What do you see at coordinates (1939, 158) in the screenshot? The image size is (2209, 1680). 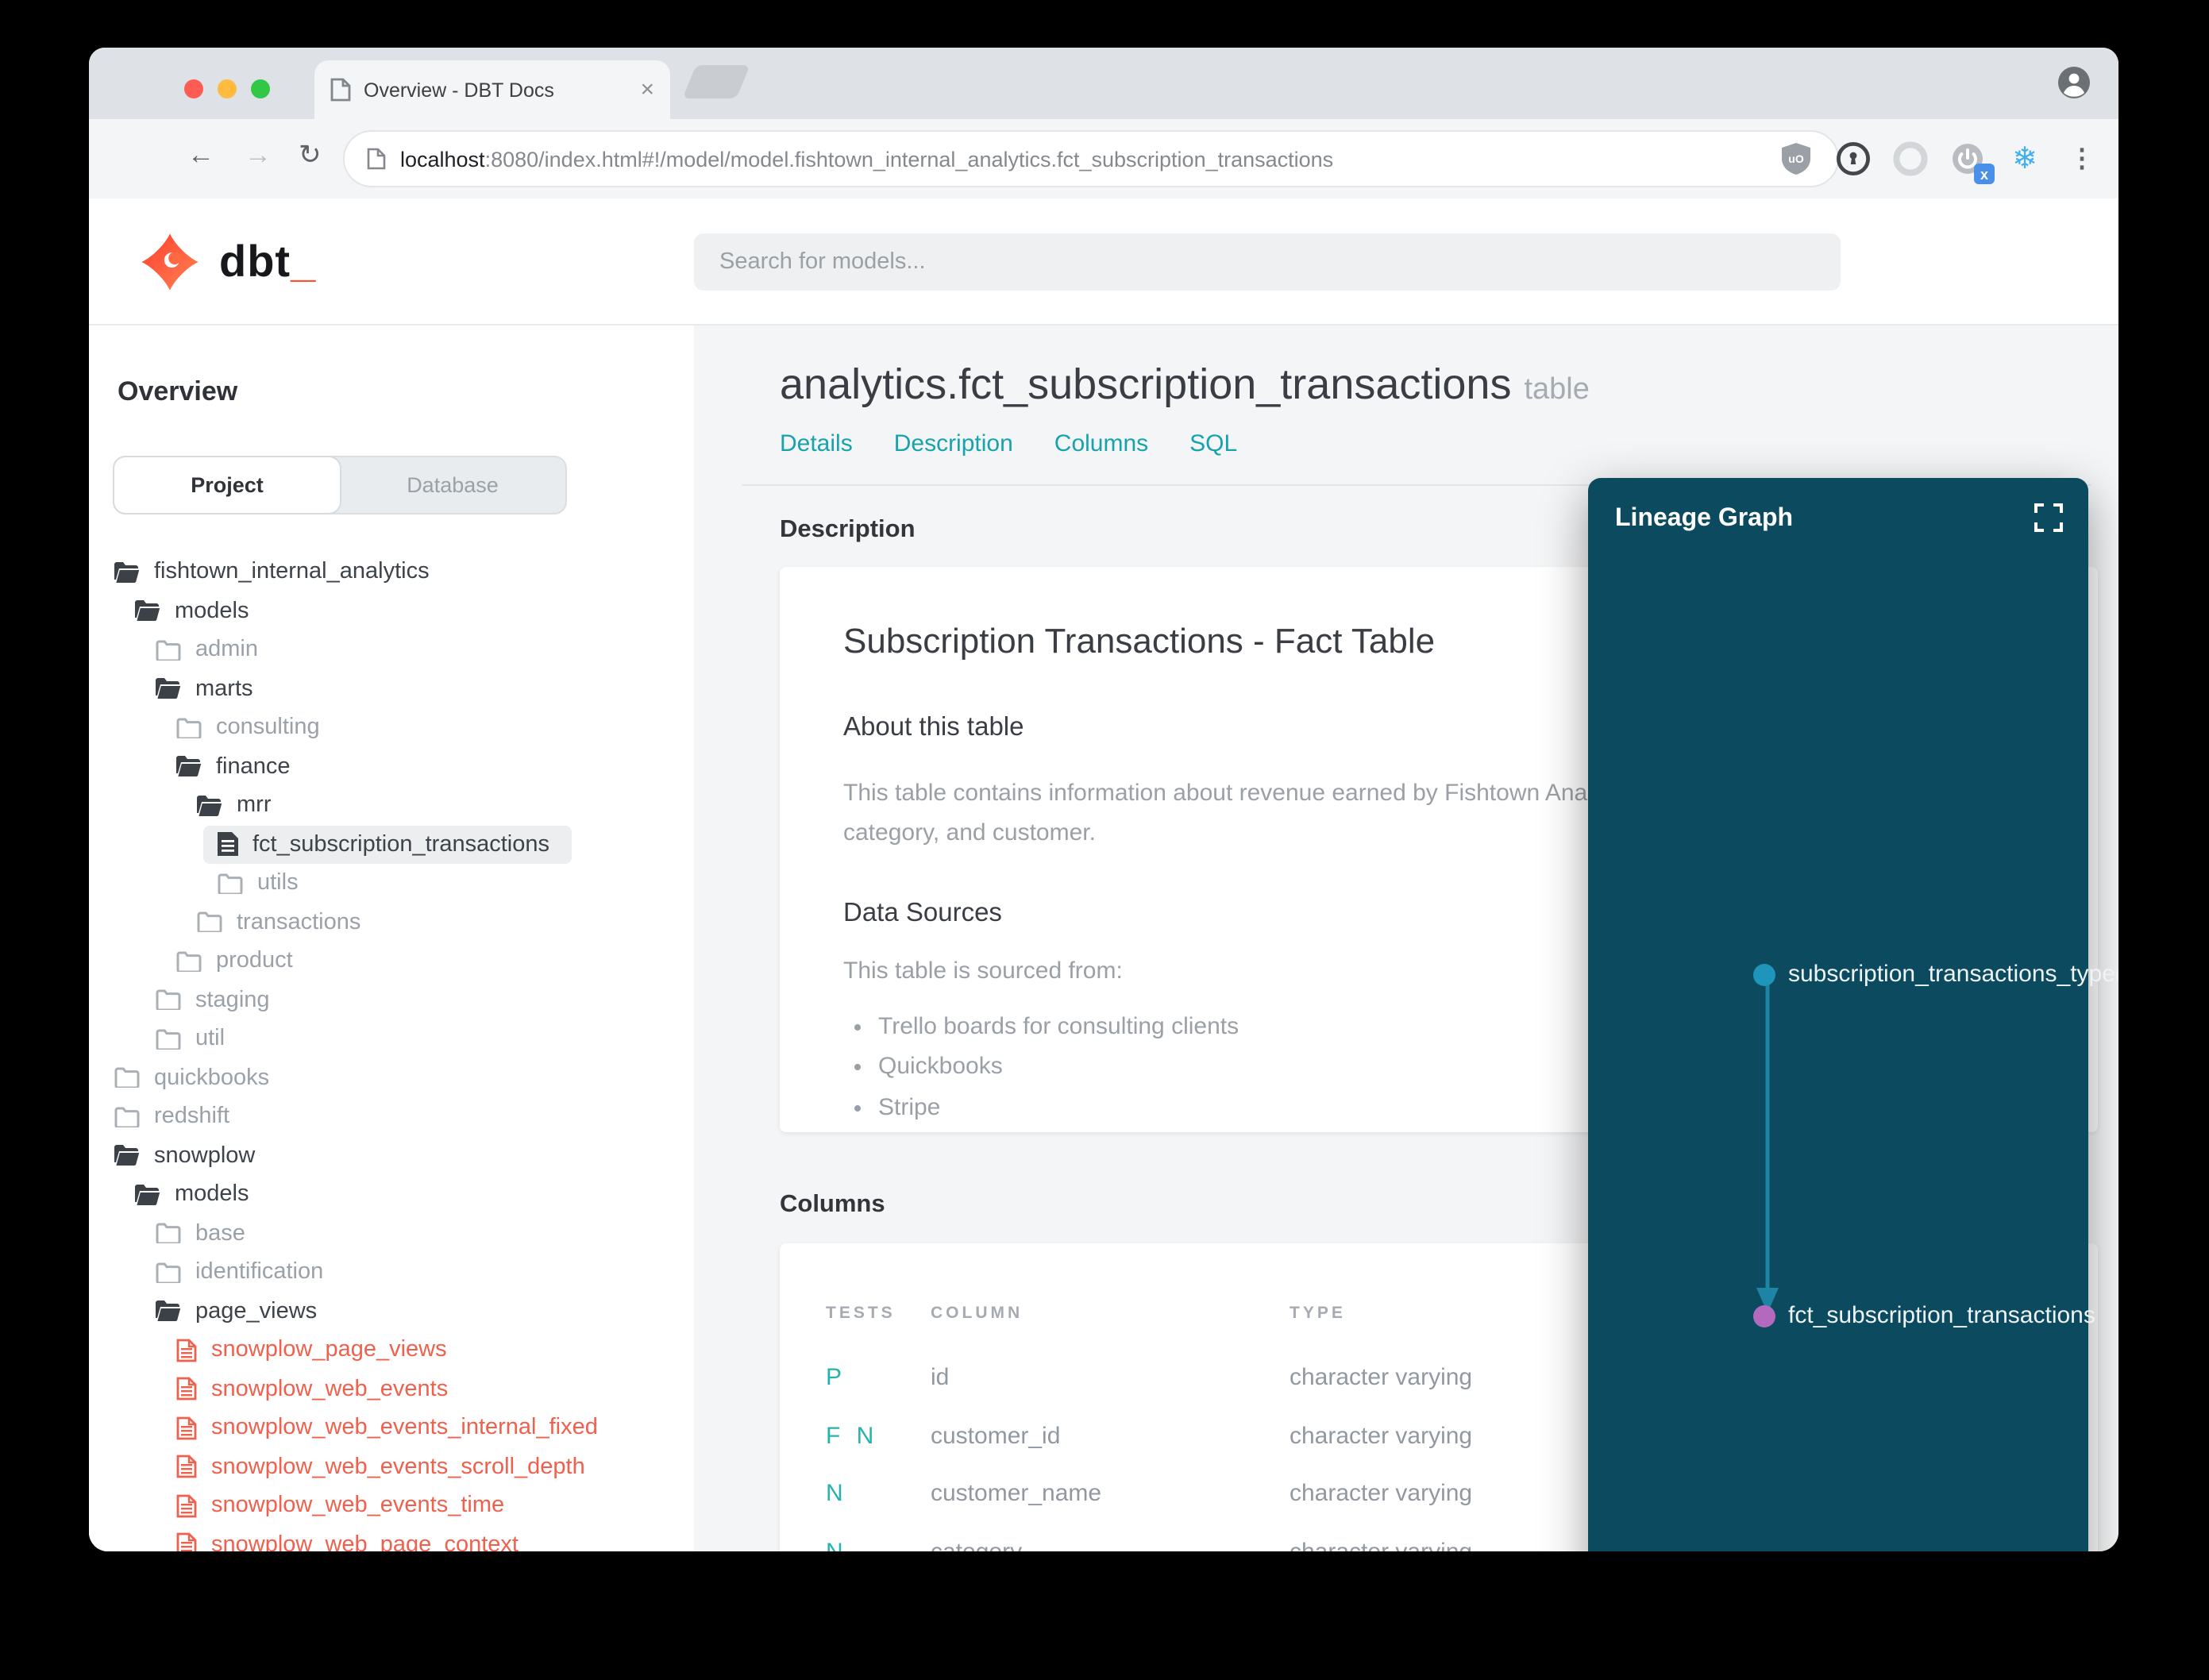 I see `extensions-row: uO x ❄ ⋮` at bounding box center [1939, 158].